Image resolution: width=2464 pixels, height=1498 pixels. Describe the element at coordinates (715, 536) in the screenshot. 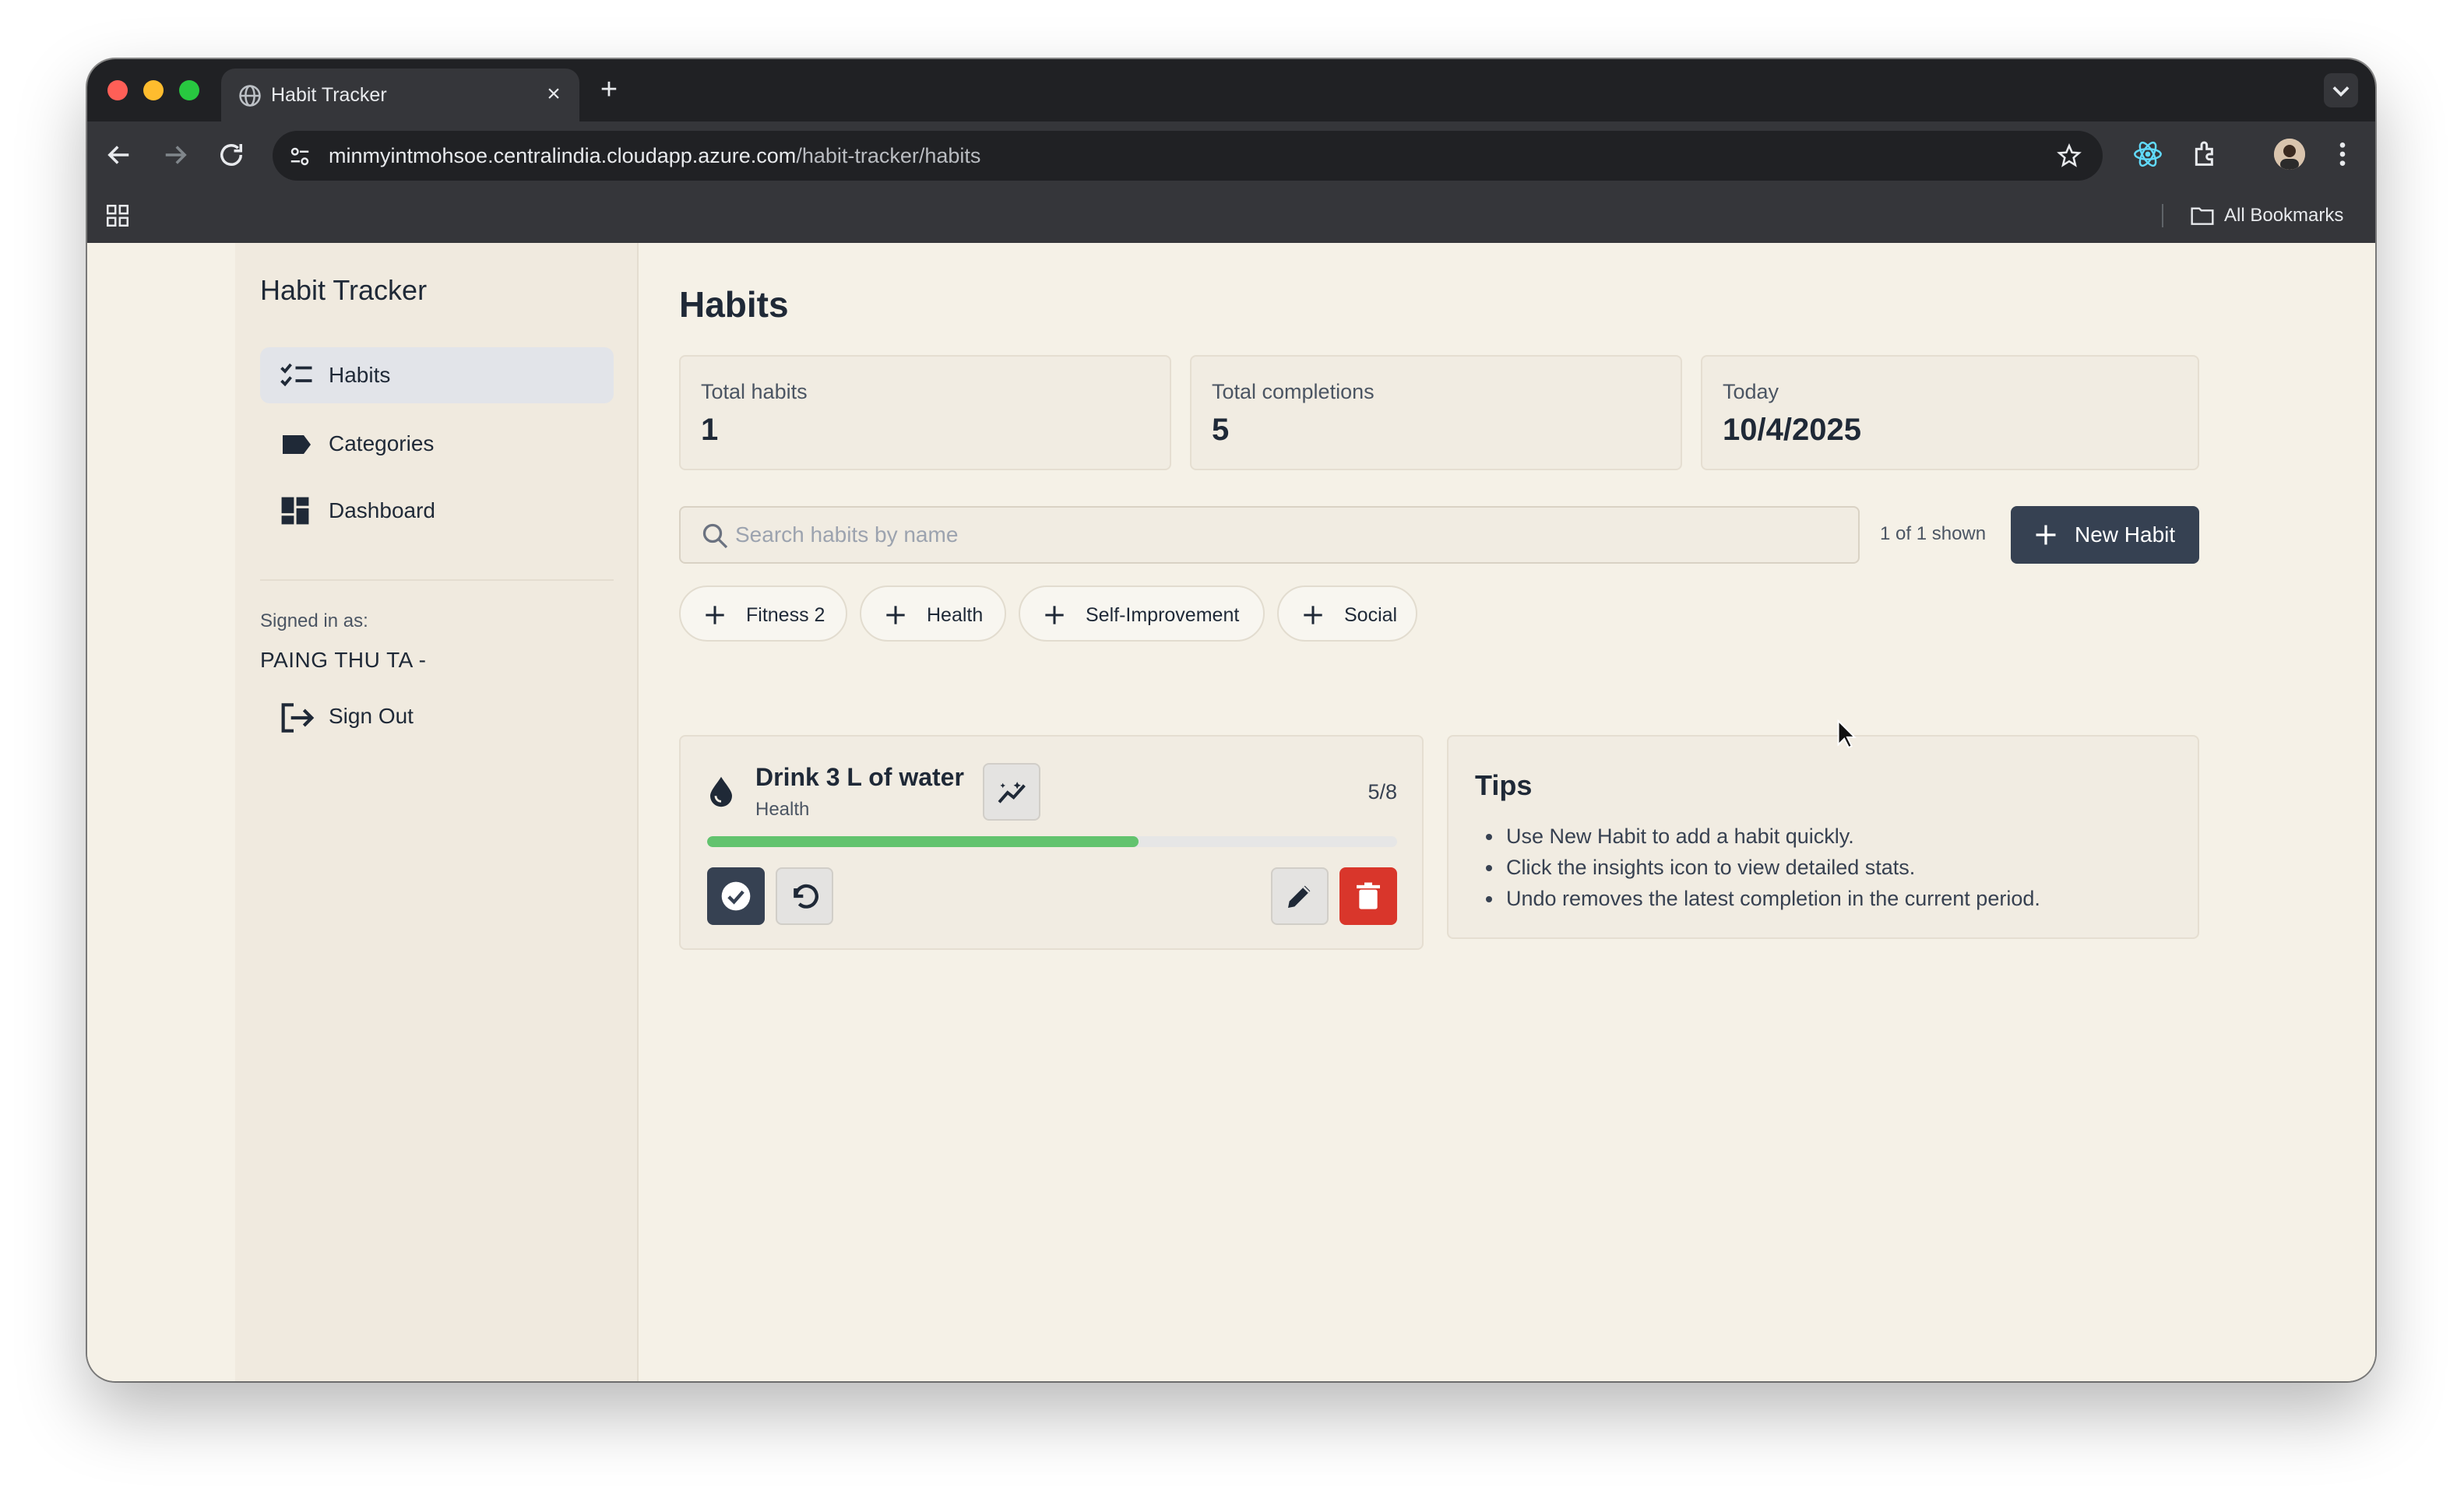

I see `search-icon` at that location.